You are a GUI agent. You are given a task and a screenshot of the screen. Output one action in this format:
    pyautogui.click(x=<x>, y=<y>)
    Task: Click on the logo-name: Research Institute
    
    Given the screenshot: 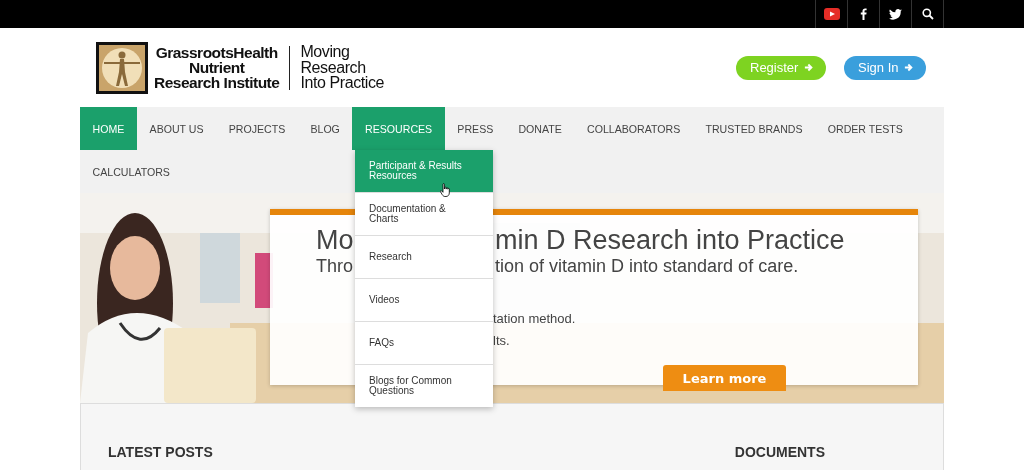 What is the action you would take?
    pyautogui.click(x=217, y=82)
    